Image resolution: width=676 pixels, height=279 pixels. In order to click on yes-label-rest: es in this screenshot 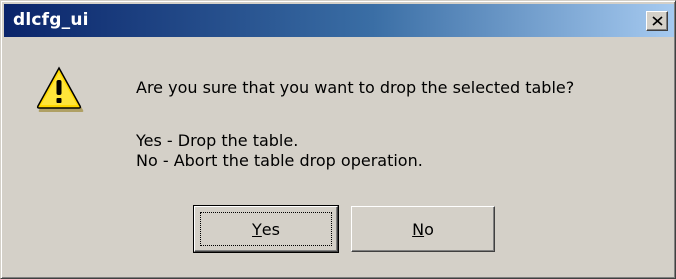, I will do `click(270, 229)`.